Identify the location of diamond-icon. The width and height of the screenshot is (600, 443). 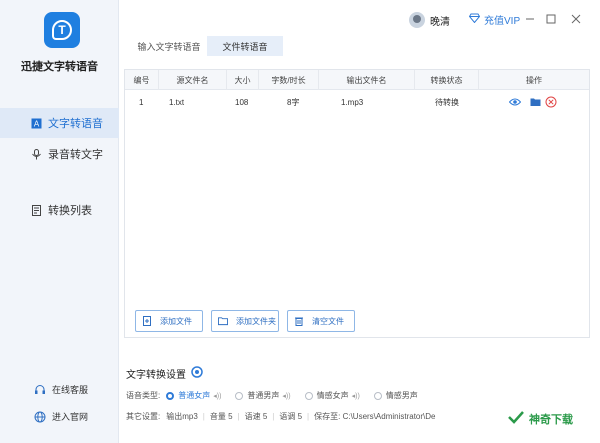
(474, 19).